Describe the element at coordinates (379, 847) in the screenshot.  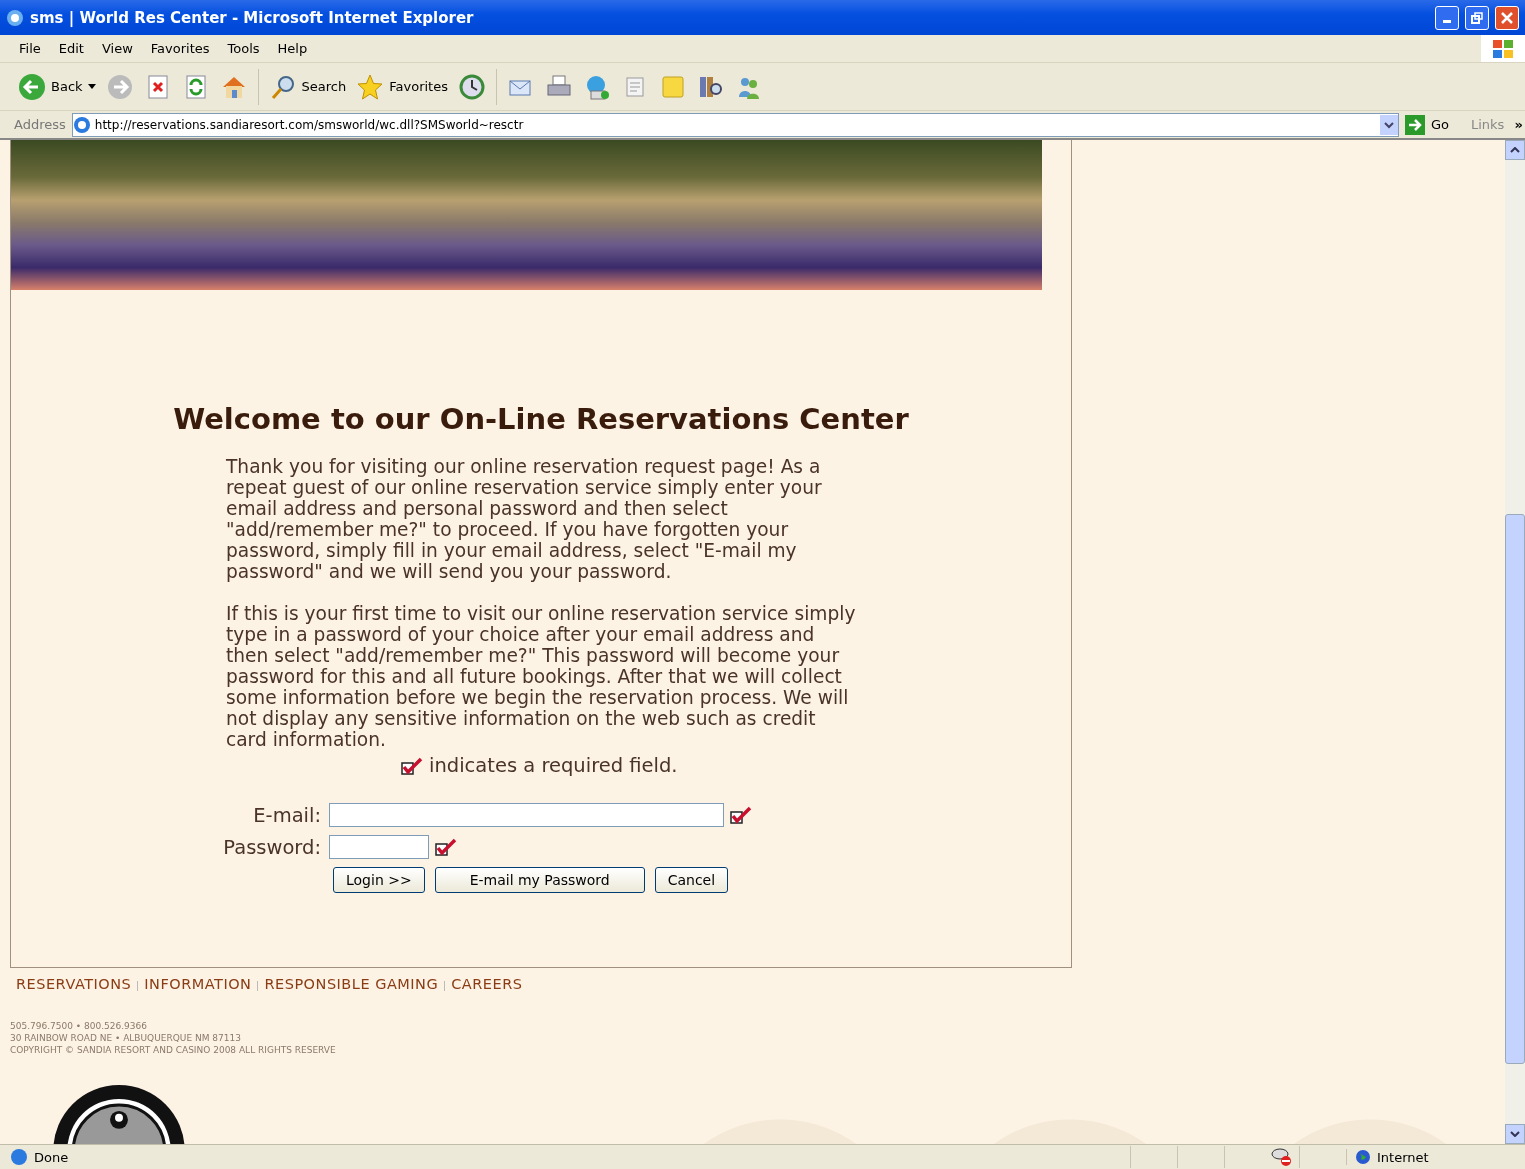
I see `password-field` at that location.